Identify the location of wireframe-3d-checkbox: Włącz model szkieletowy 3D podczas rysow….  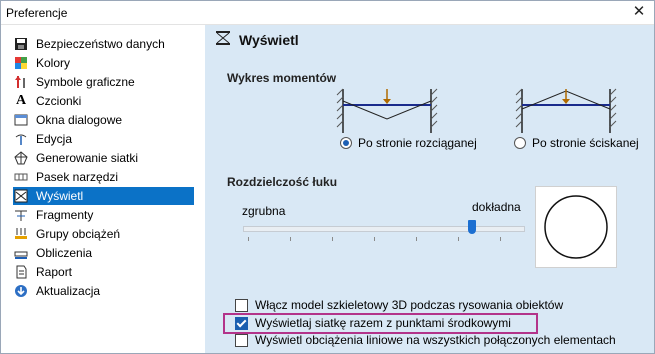
(399, 305).